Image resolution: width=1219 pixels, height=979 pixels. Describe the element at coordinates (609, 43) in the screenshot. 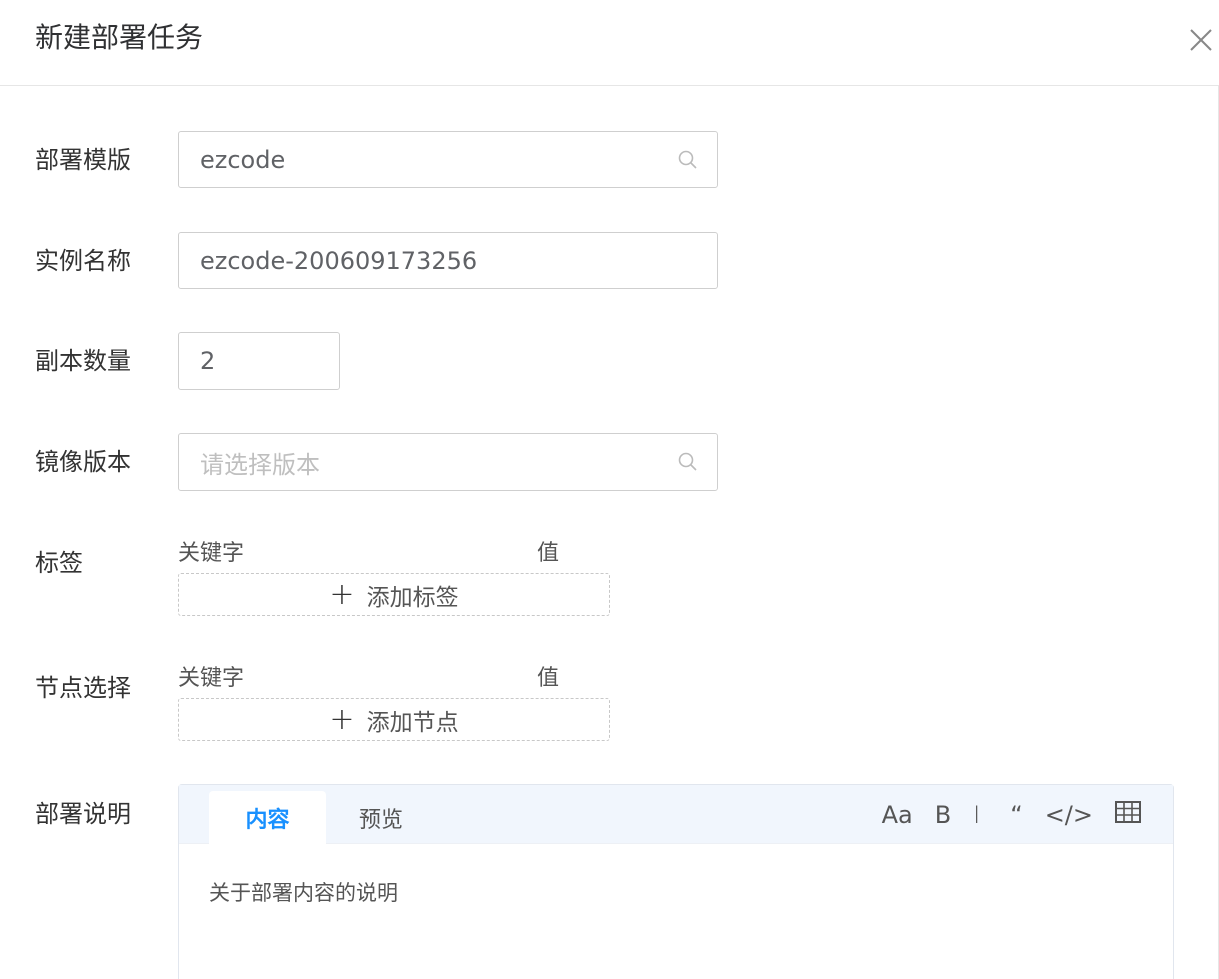

I see `dialog-header: 新建部署任务` at that location.